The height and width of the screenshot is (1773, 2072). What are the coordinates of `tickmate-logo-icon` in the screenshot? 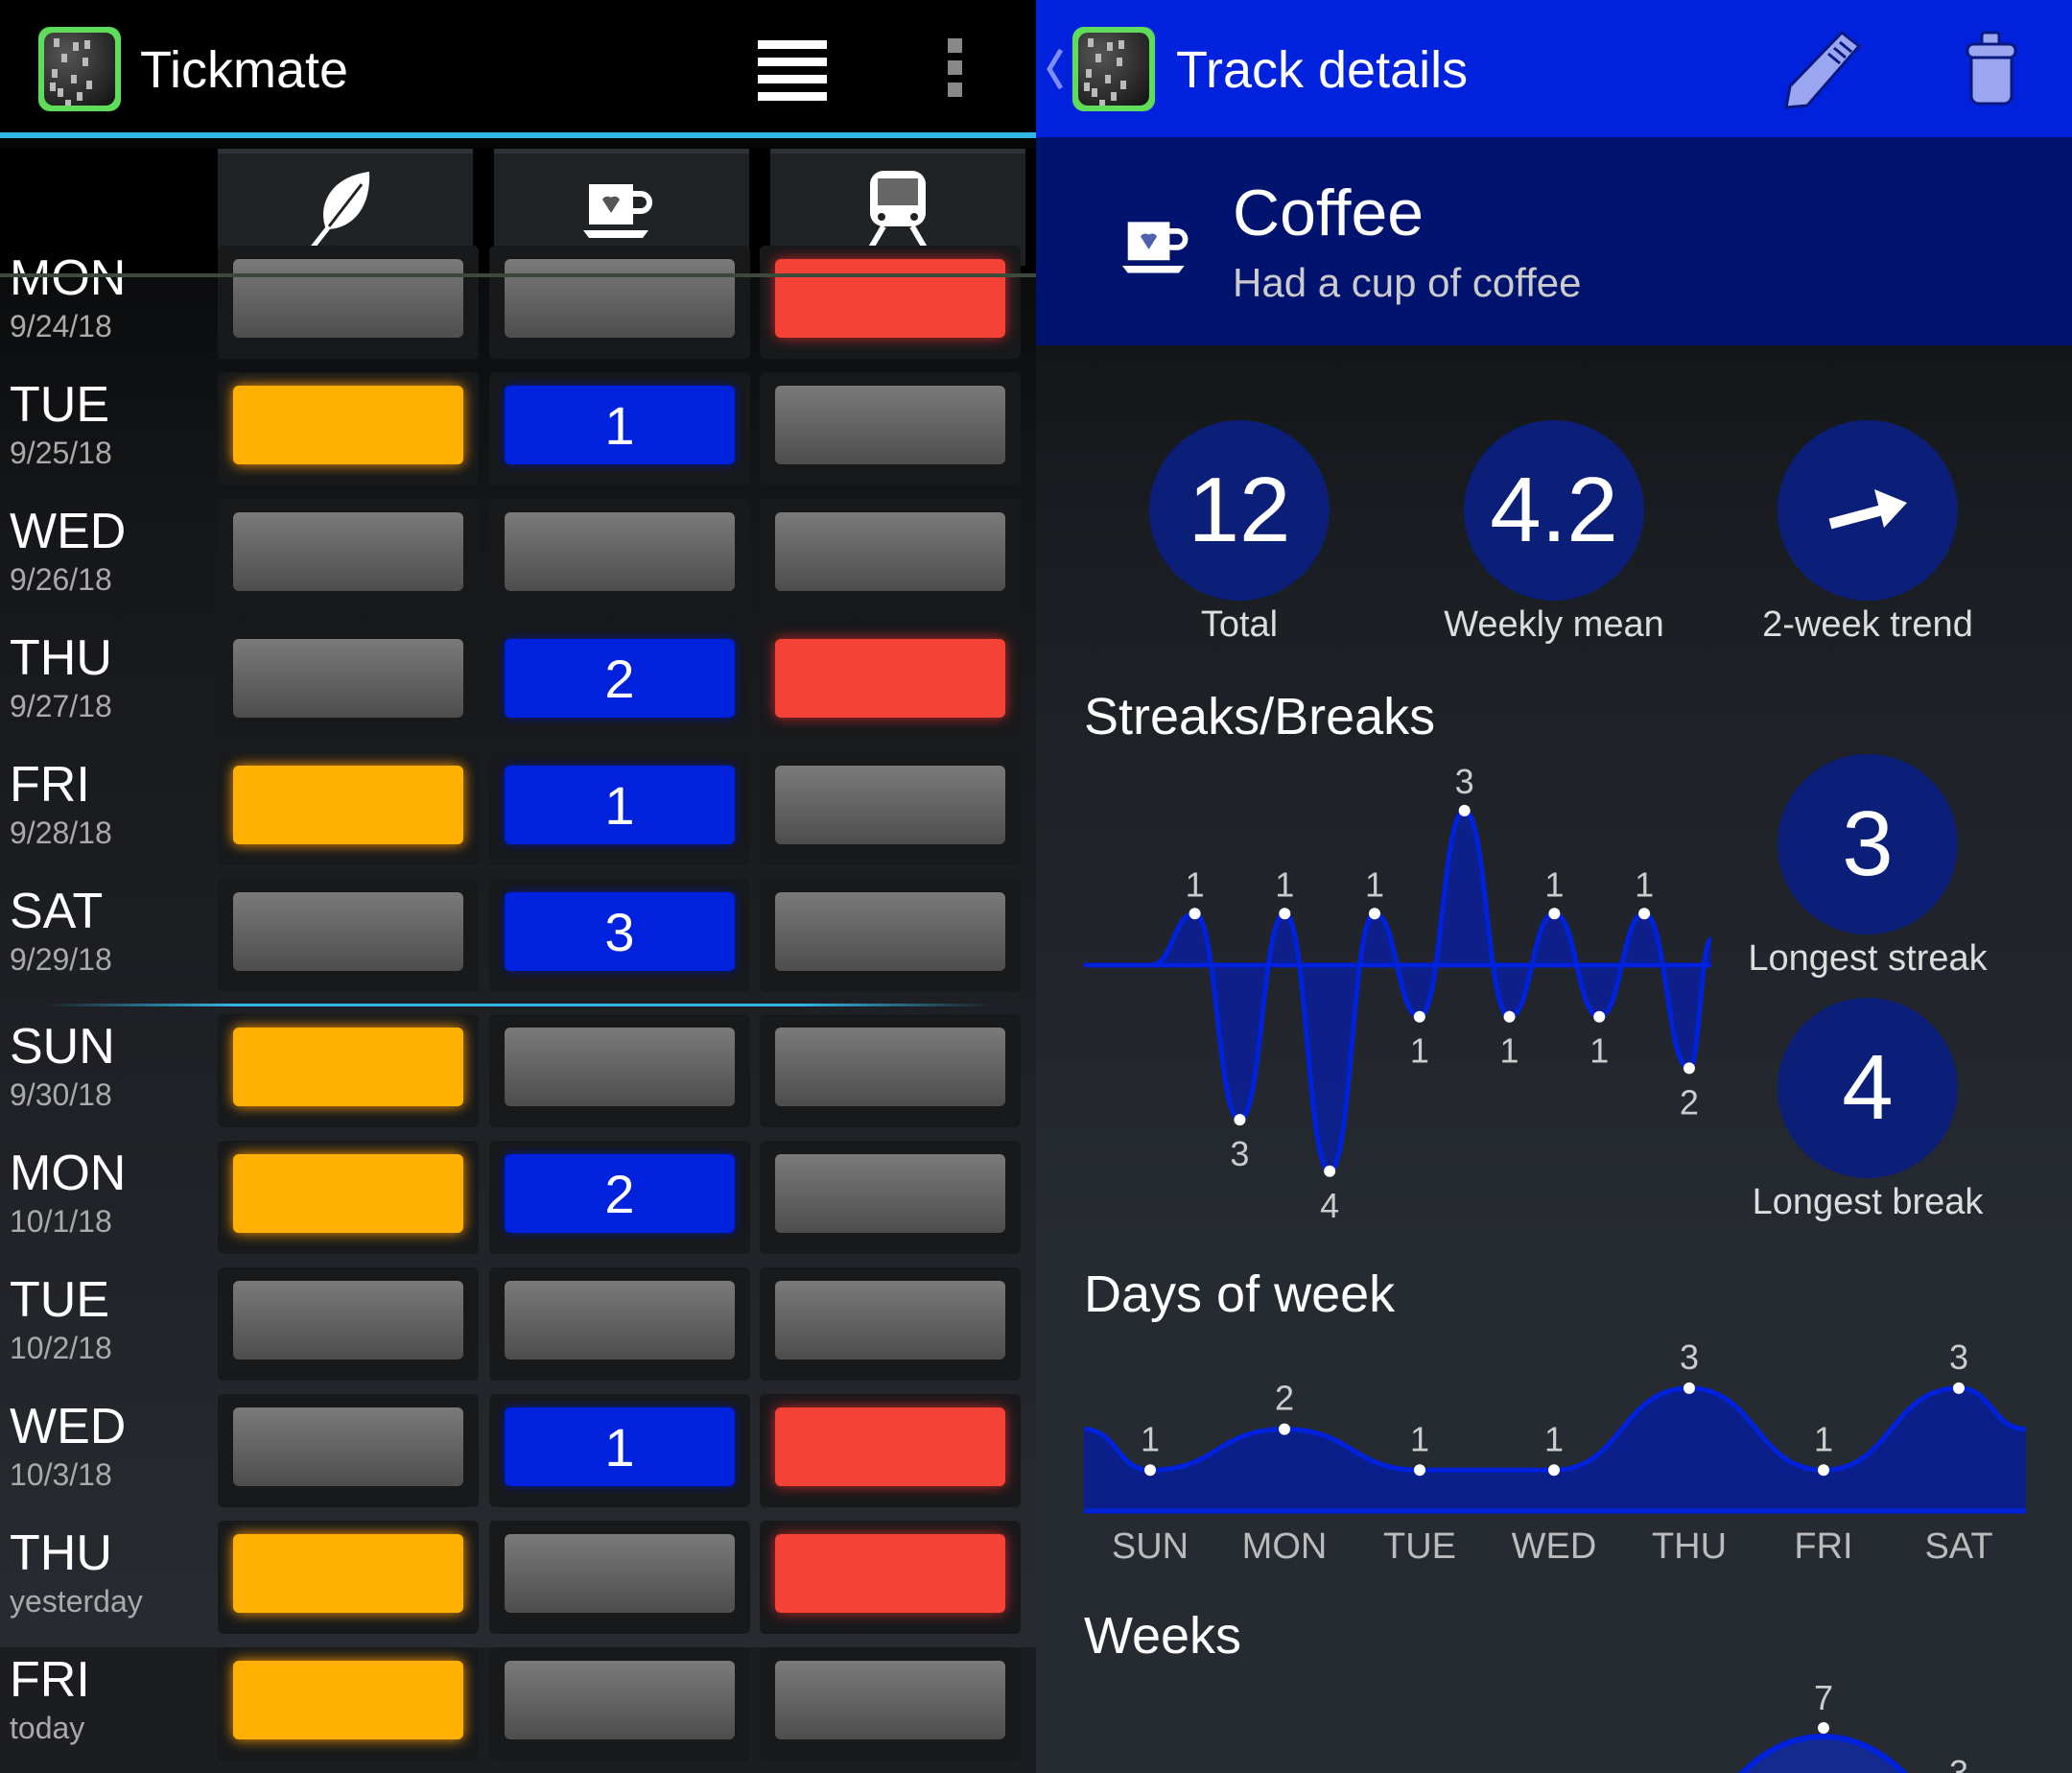 It's located at (79, 69).